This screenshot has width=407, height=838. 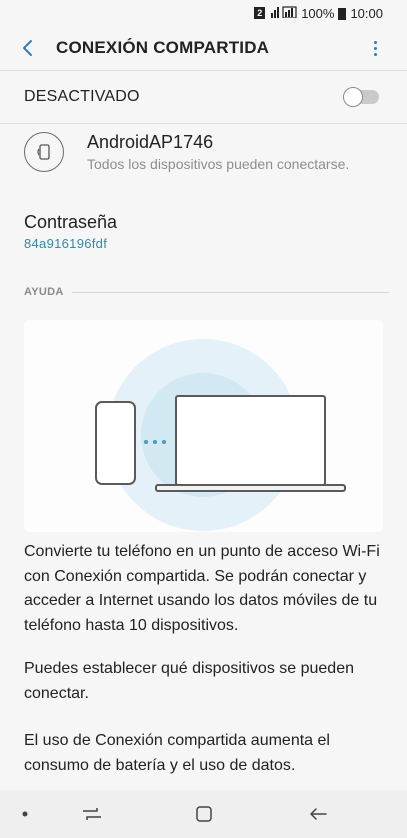 What do you see at coordinates (366, 13) in the screenshot?
I see `clock: 10:00` at bounding box center [366, 13].